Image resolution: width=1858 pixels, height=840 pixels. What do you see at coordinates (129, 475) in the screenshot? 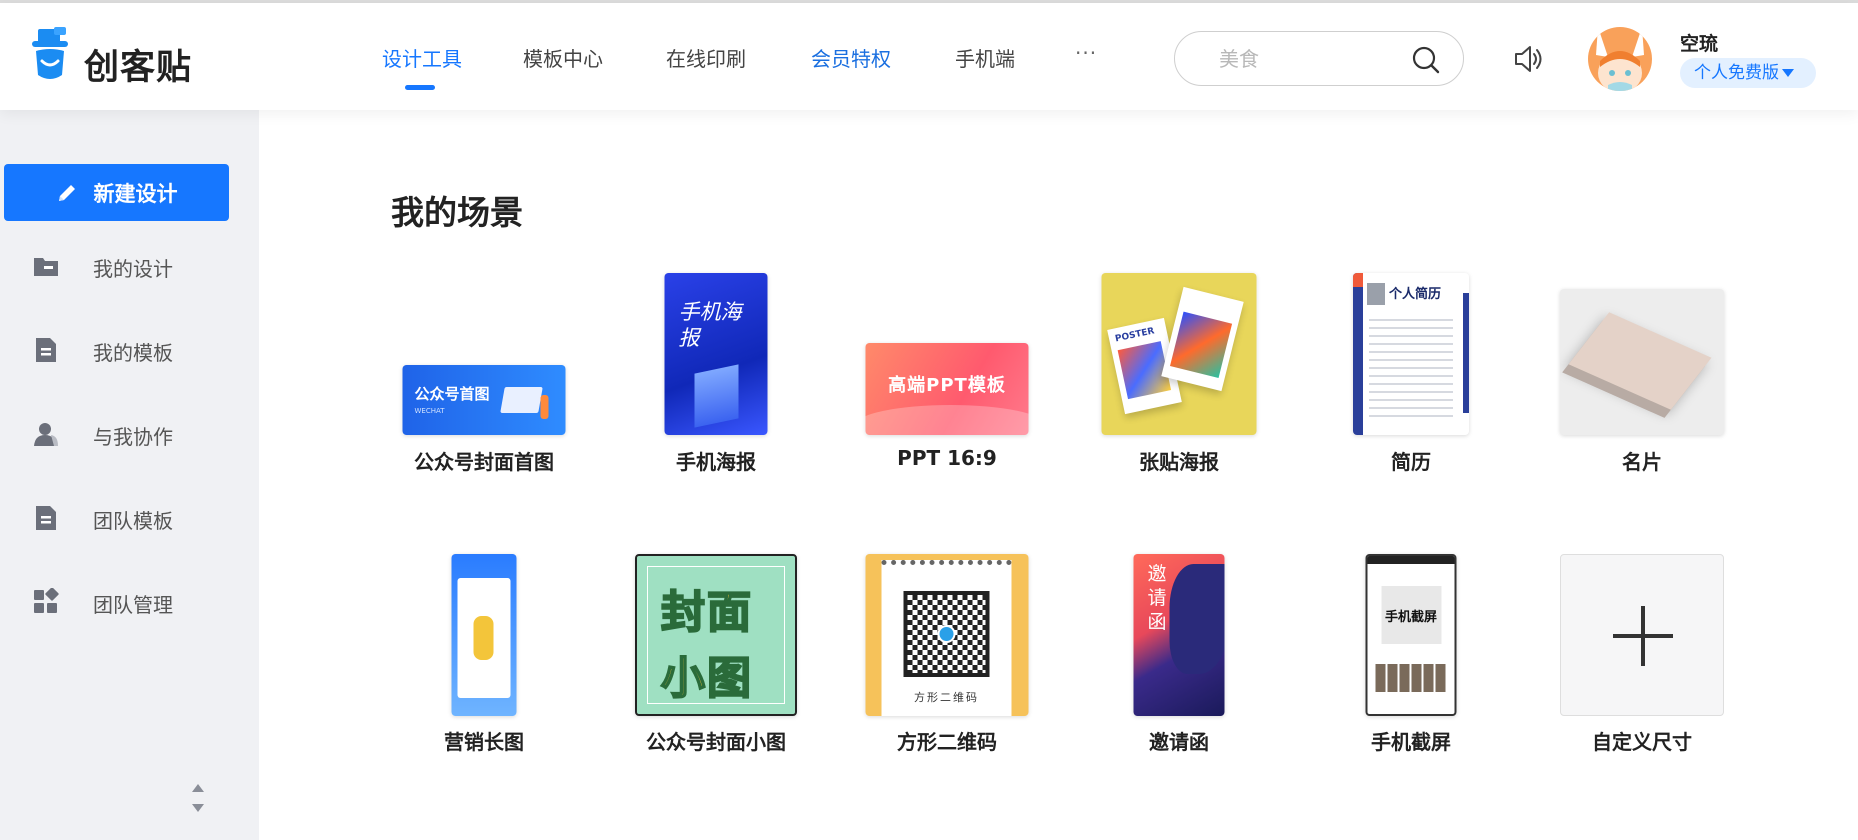
I see `sidebar: 新建设计 我的设计 我的模板 与我协作 团队模板 团队管理` at bounding box center [129, 475].